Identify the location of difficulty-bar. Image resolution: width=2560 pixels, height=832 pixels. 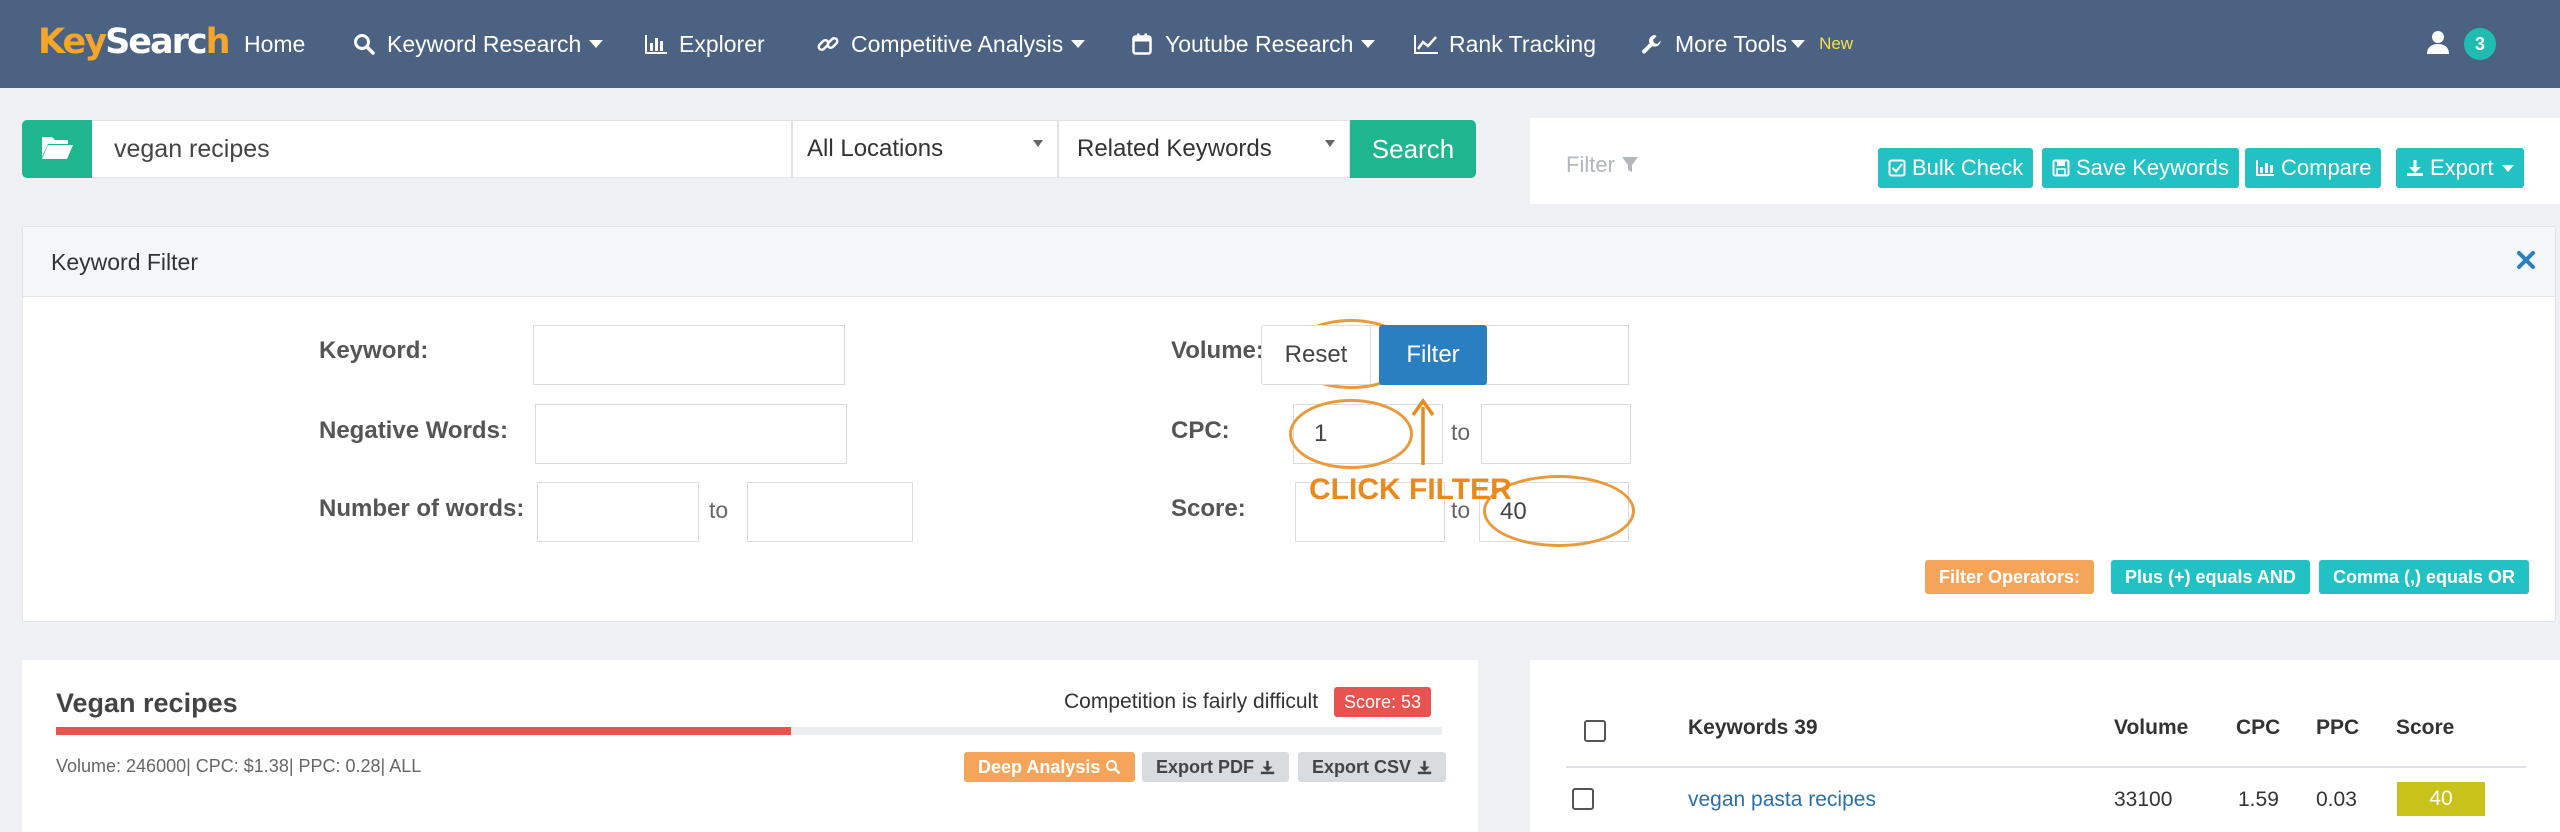
(749, 731).